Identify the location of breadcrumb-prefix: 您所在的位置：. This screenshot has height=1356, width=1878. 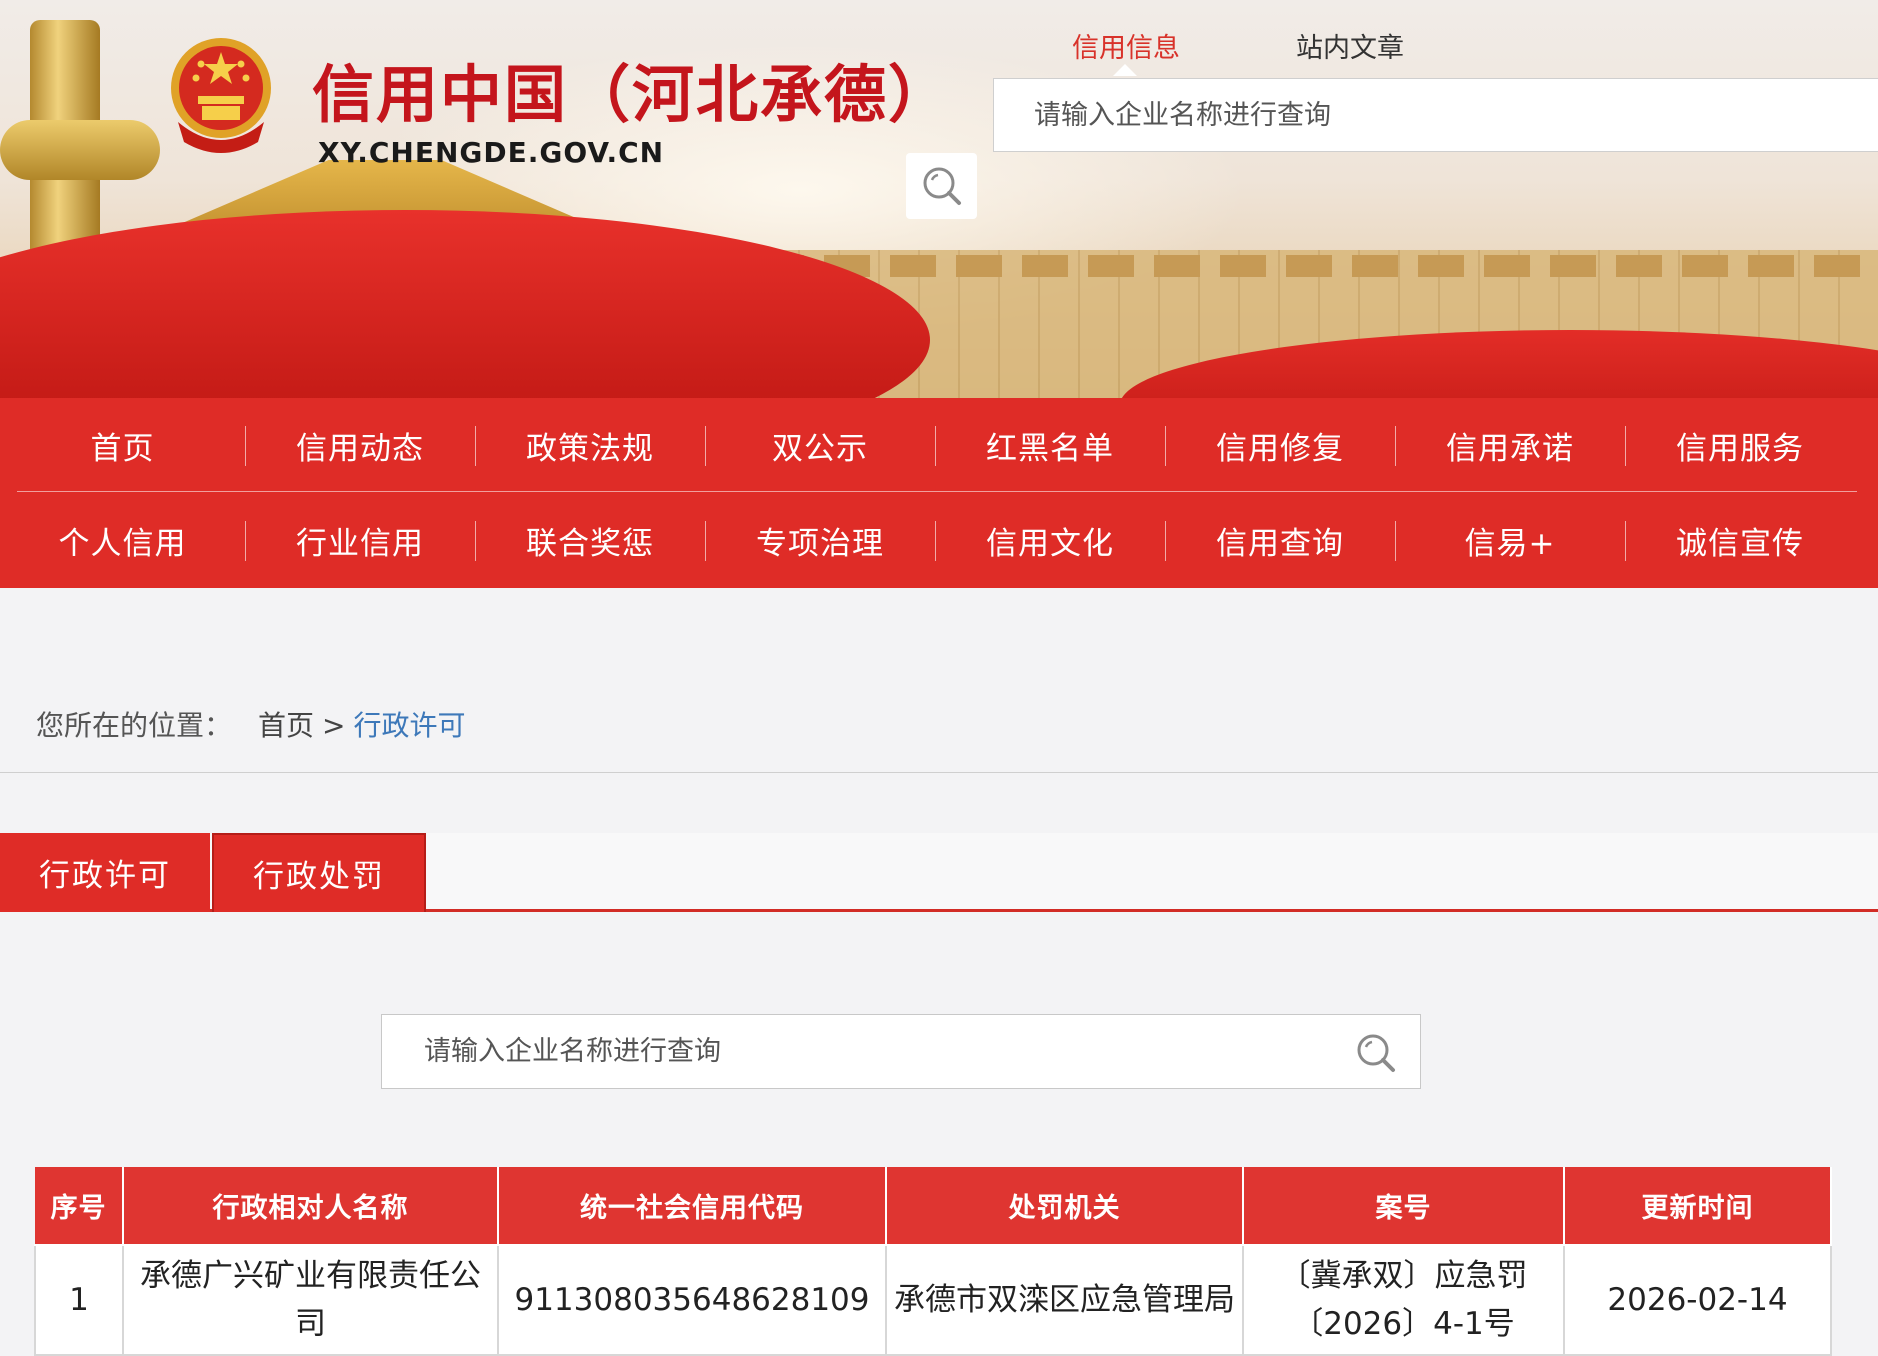
(134, 725).